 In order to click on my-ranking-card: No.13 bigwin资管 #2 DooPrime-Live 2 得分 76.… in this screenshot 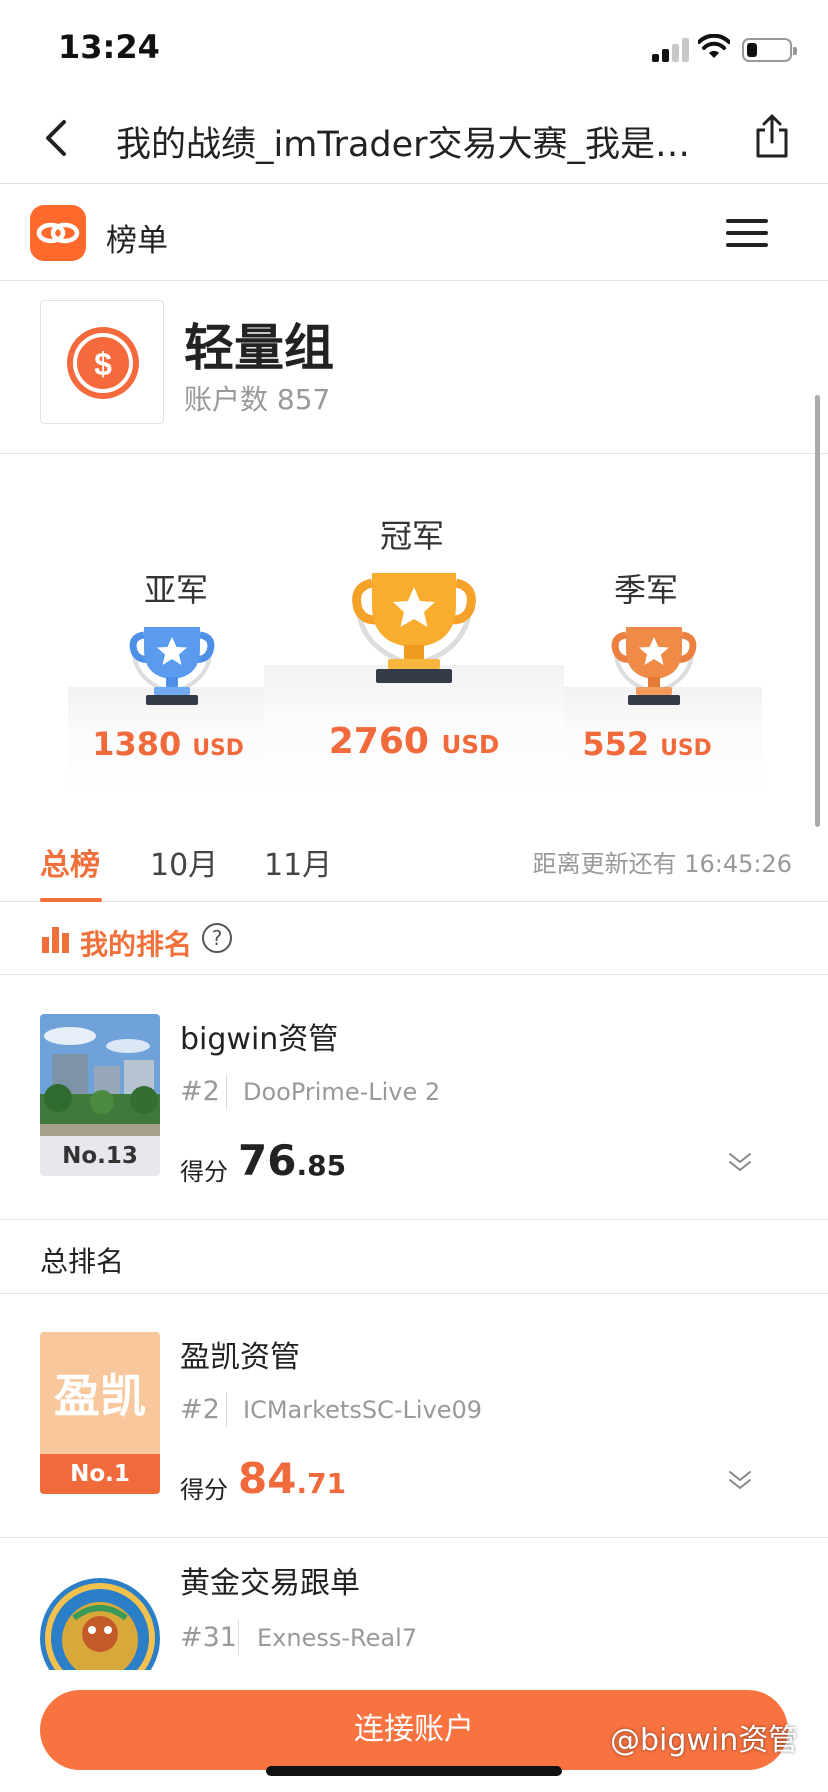, I will do `click(414, 1098)`.